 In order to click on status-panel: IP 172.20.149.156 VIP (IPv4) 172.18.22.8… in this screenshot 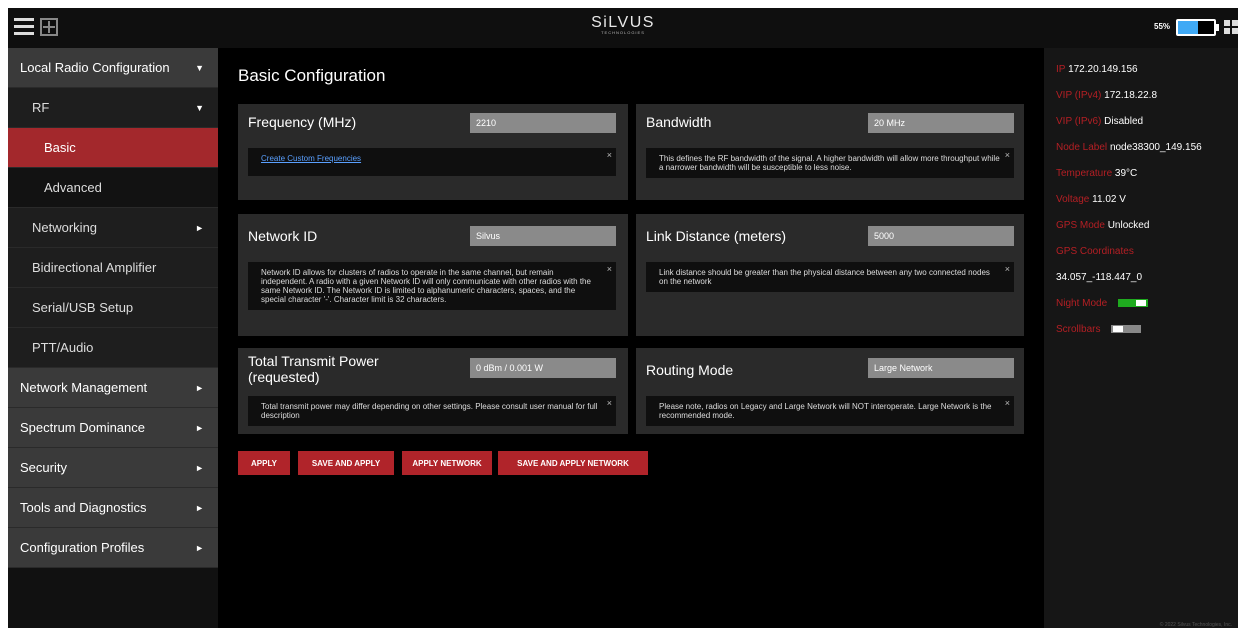, I will do `click(1141, 338)`.